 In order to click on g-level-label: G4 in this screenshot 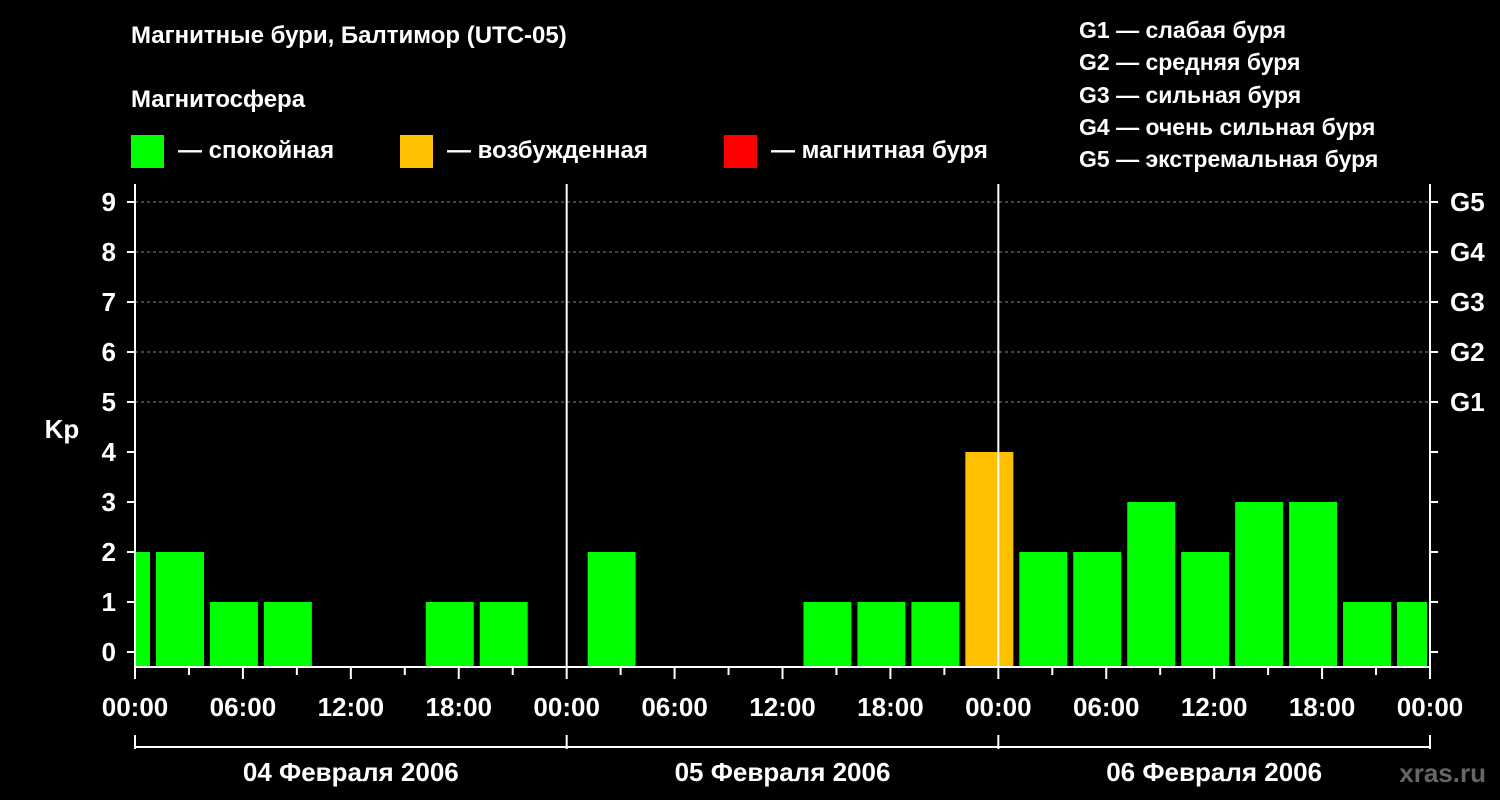, I will do `click(1467, 252)`.